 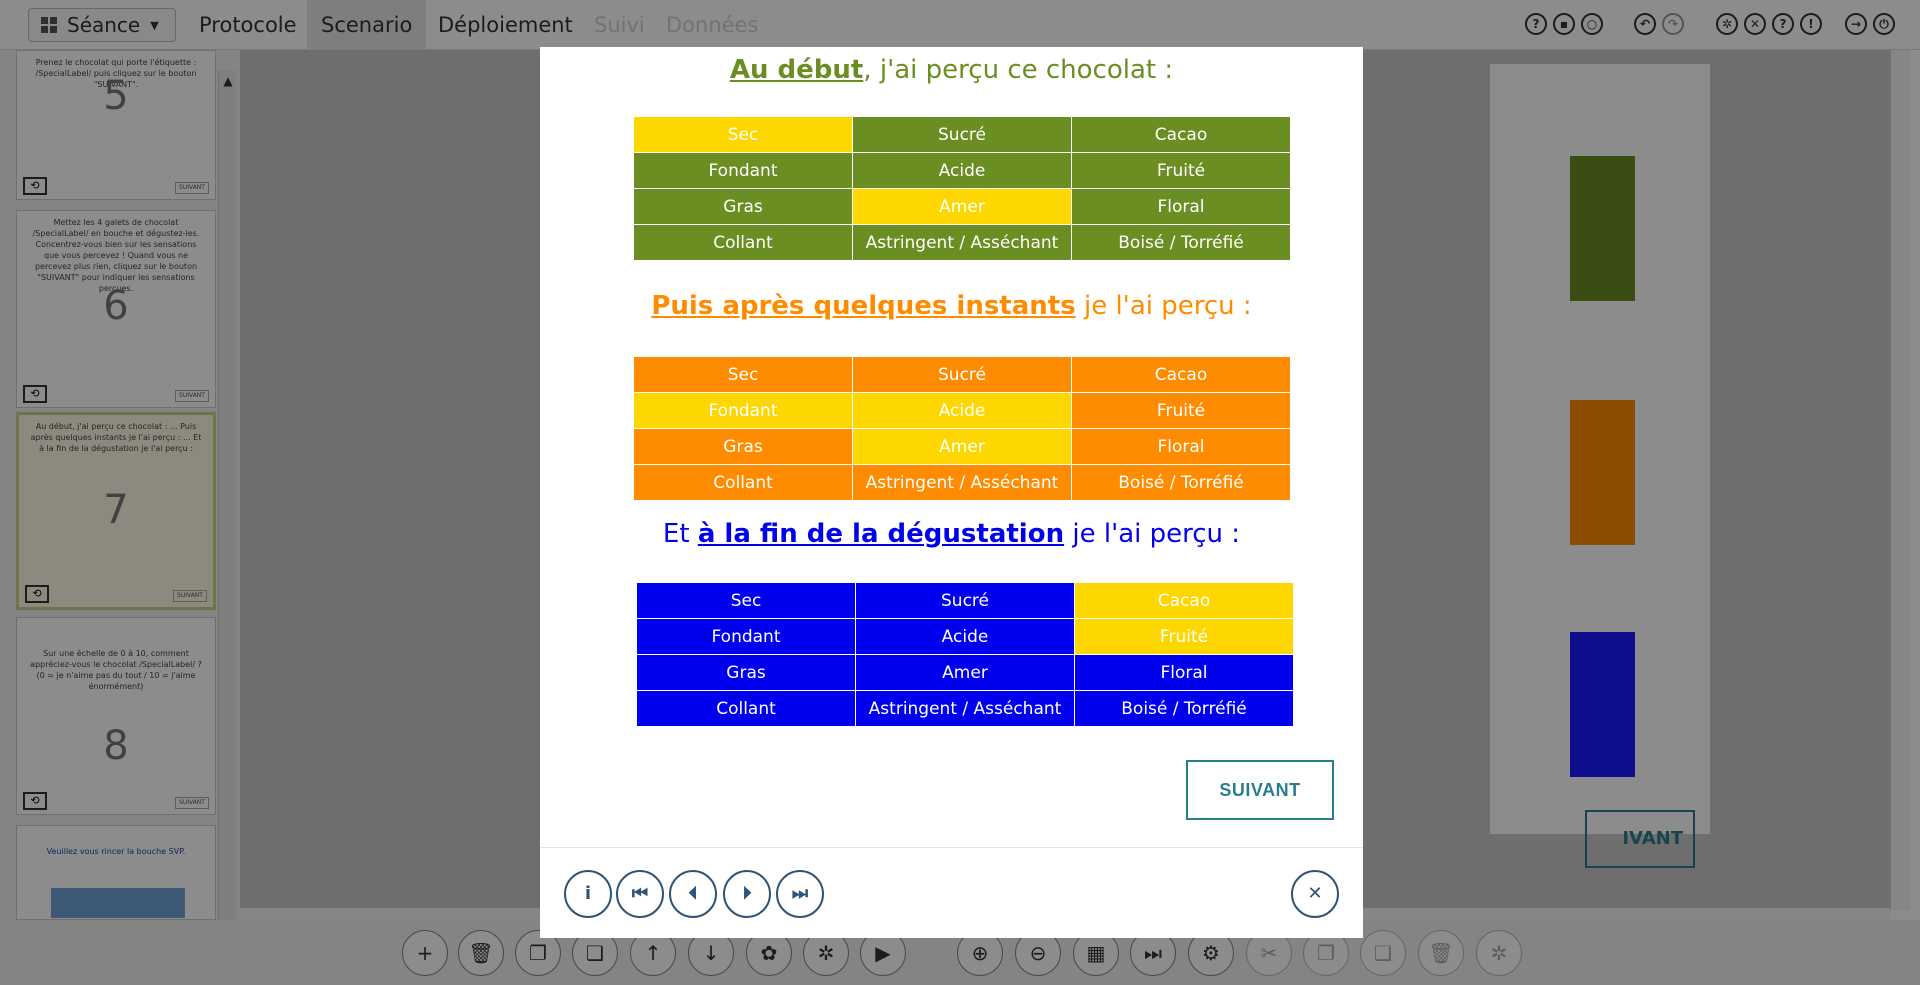 What do you see at coordinates (796, 70) in the screenshot?
I see `heading-emphasis: Au début` at bounding box center [796, 70].